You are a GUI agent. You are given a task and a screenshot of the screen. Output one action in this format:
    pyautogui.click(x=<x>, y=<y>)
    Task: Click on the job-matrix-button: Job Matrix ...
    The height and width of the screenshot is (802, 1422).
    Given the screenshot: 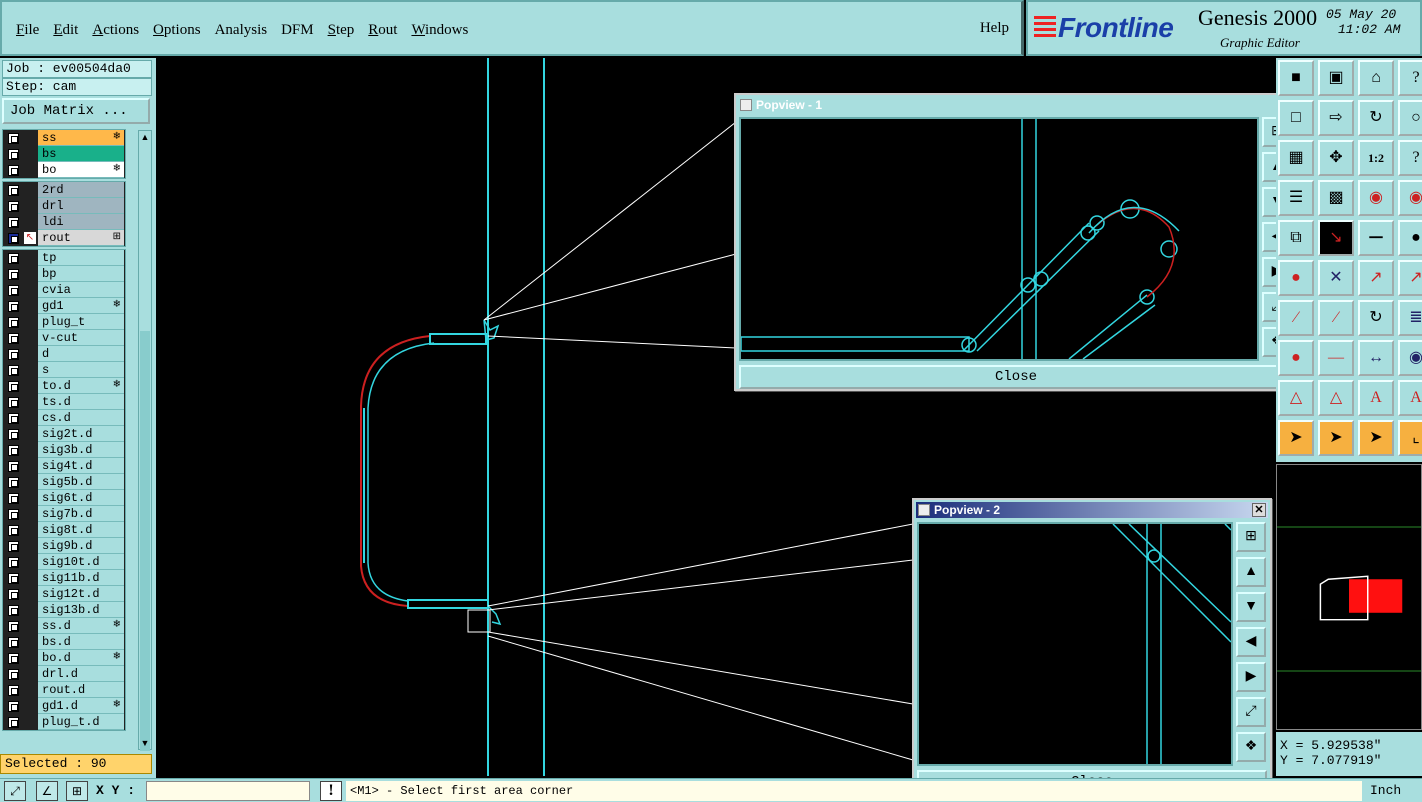 What is the action you would take?
    pyautogui.click(x=76, y=111)
    